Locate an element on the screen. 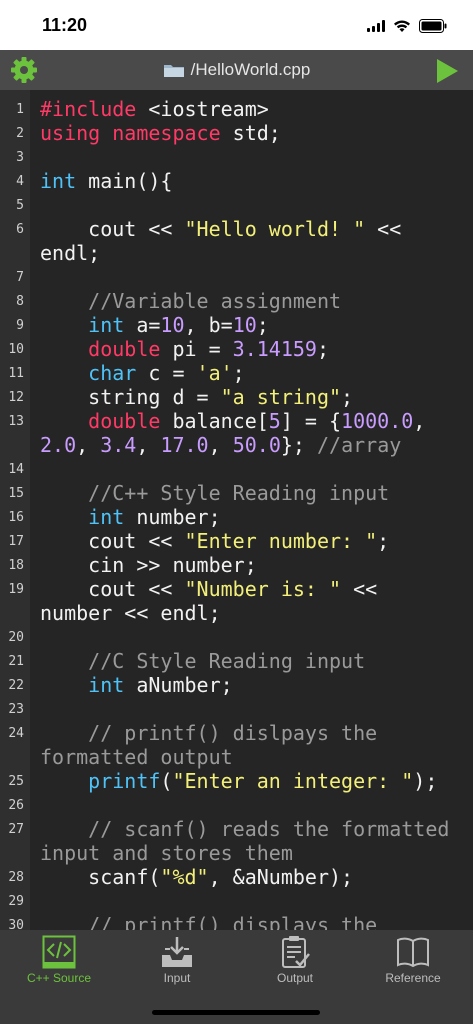 Image resolution: width=473 pixels, height=1024 pixels. code-text: cout << "Hello world! " << is located at coordinates (220, 229).